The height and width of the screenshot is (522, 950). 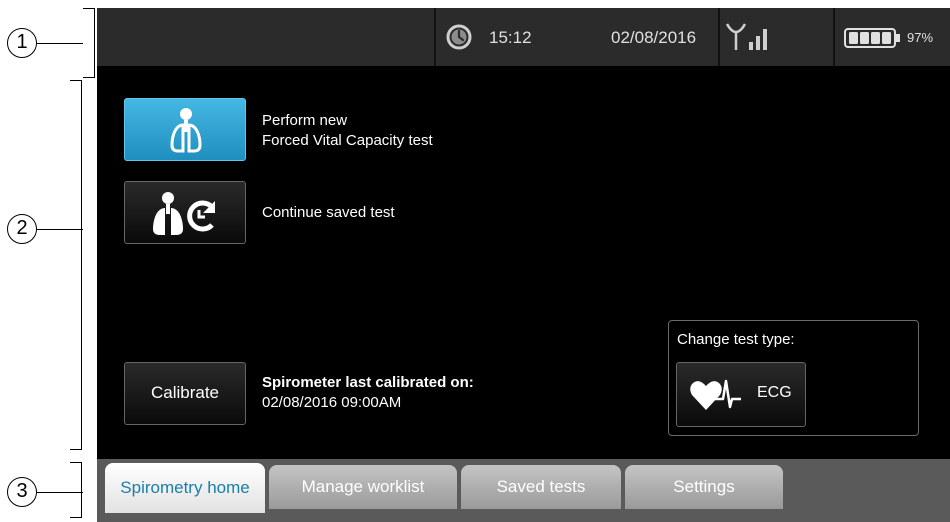 I want to click on change-test-type-panel: Change test type: ECG, so click(x=793, y=378).